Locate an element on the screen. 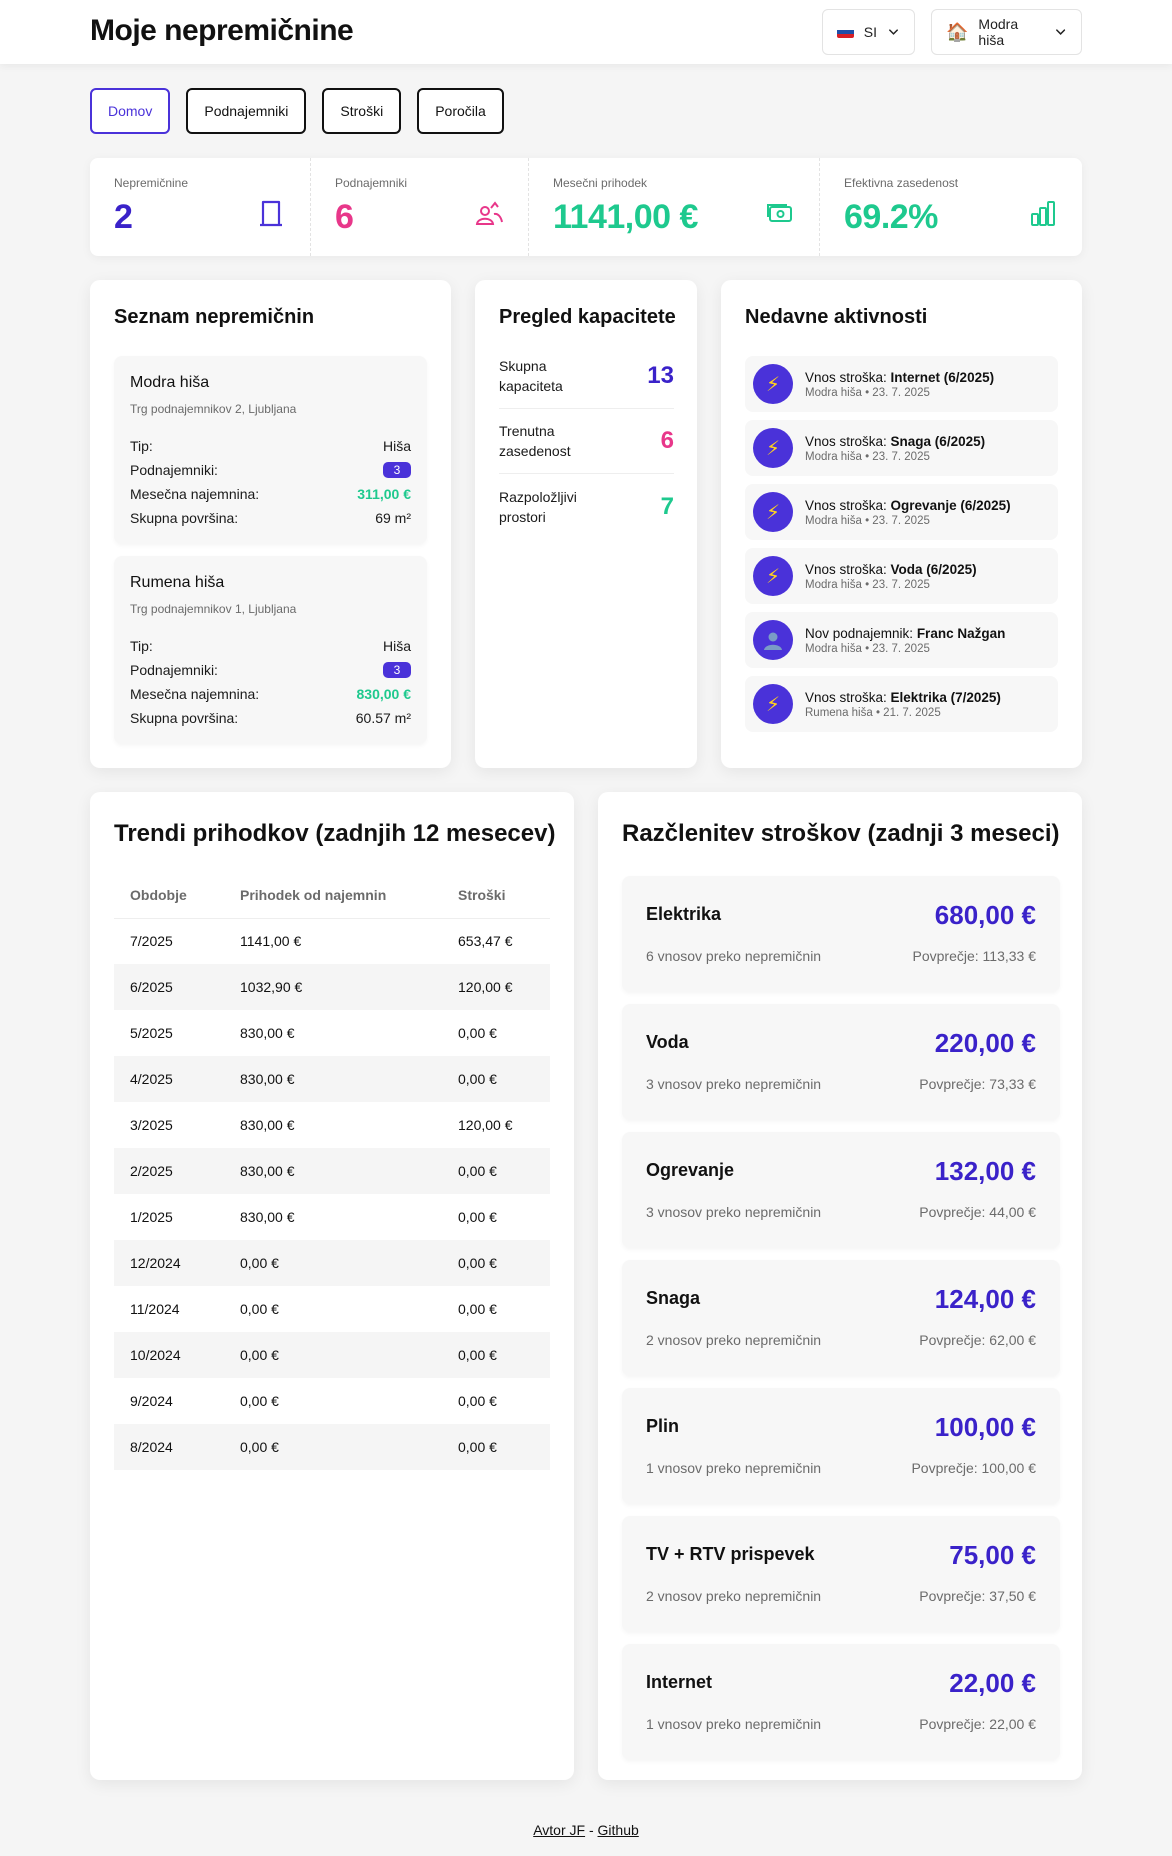 Image resolution: width=1172 pixels, height=1856 pixels. expense-average: Povprečje: 44,00 € is located at coordinates (977, 1212).